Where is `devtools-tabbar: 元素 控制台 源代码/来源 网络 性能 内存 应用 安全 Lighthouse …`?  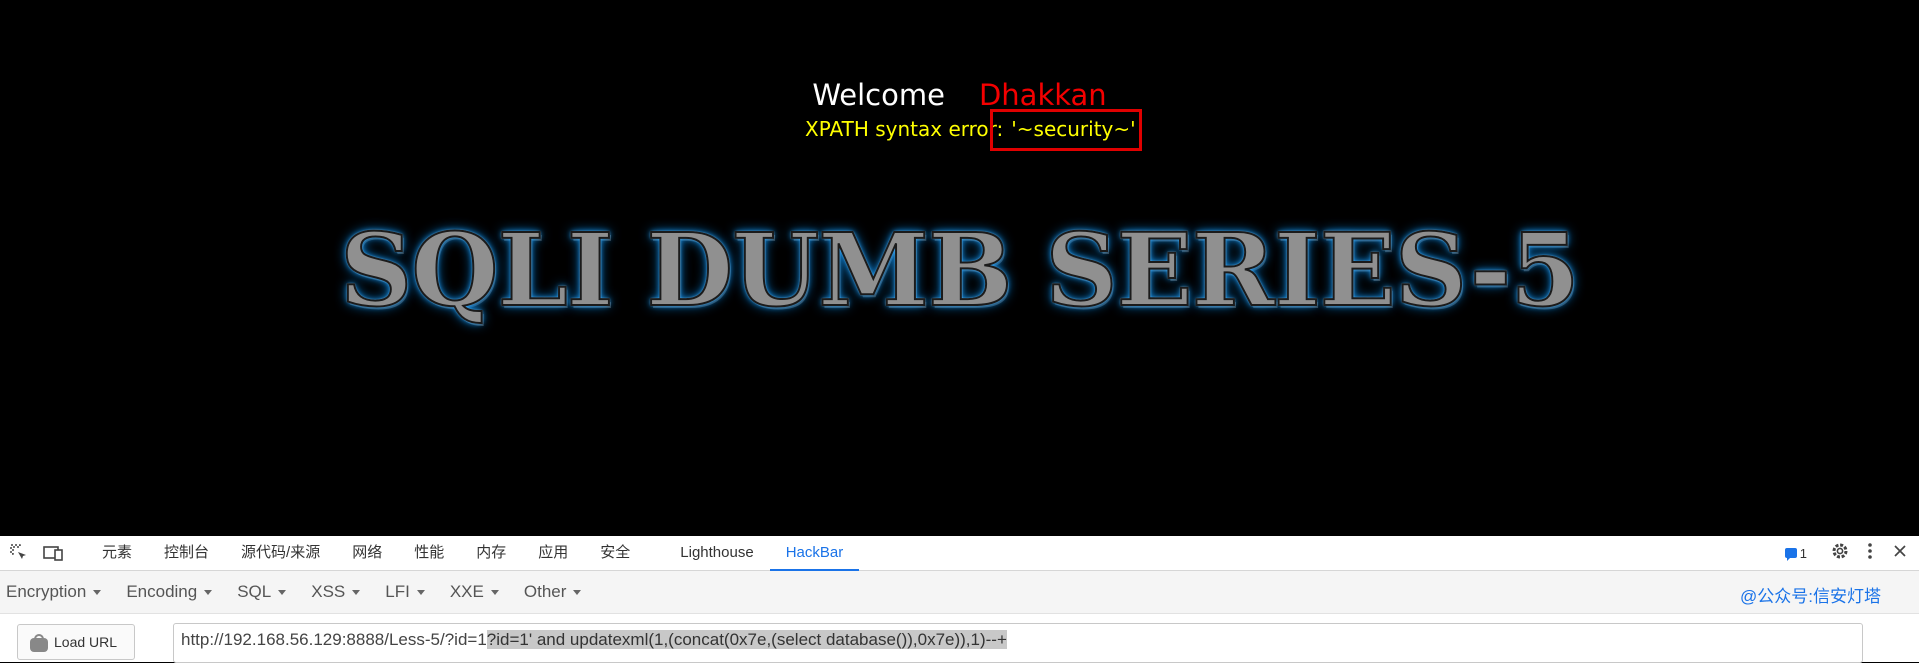
devtools-tabbar: 元素 控制台 源代码/来源 网络 性能 内存 应用 安全 Lighthouse … is located at coordinates (959, 553).